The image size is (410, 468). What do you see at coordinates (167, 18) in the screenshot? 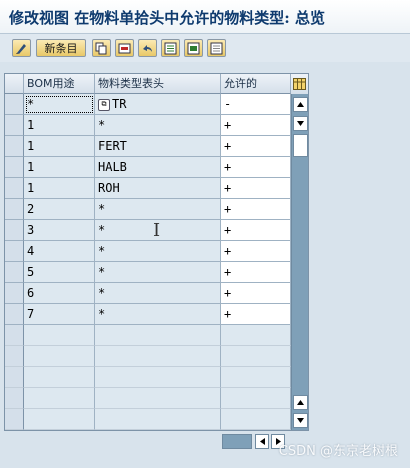
I see `window-title: 修改视图 在物料单拾头中允许的物料类型: 总览` at bounding box center [167, 18].